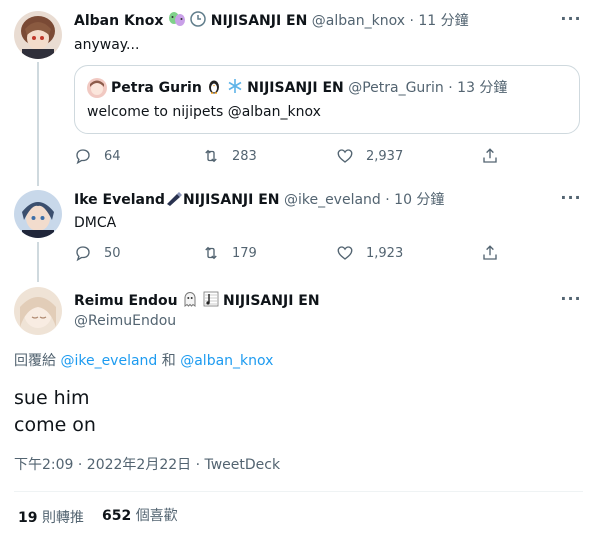  I want to click on fountain-pen-emoji-icon, so click(174, 200).